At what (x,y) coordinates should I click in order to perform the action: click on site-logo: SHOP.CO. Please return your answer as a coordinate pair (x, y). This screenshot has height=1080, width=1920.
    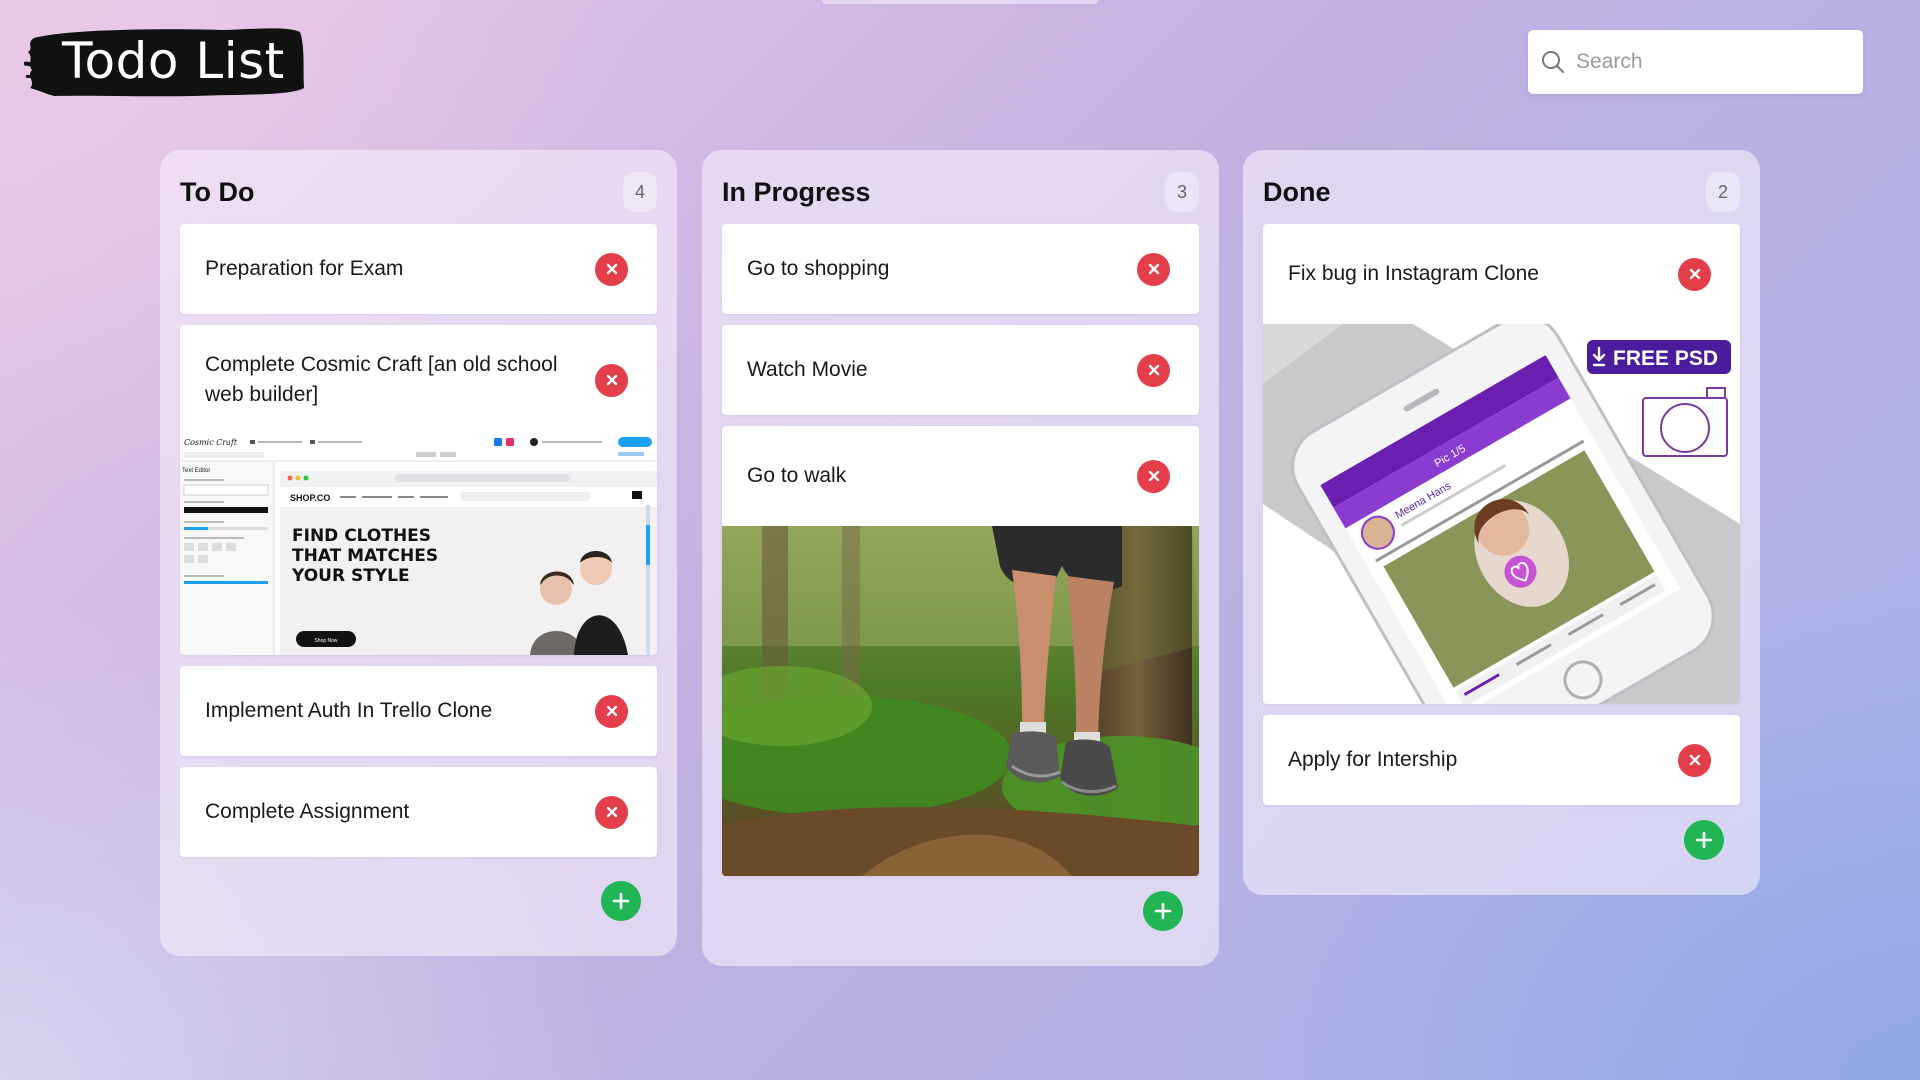
    Looking at the image, I should click on (310, 498).